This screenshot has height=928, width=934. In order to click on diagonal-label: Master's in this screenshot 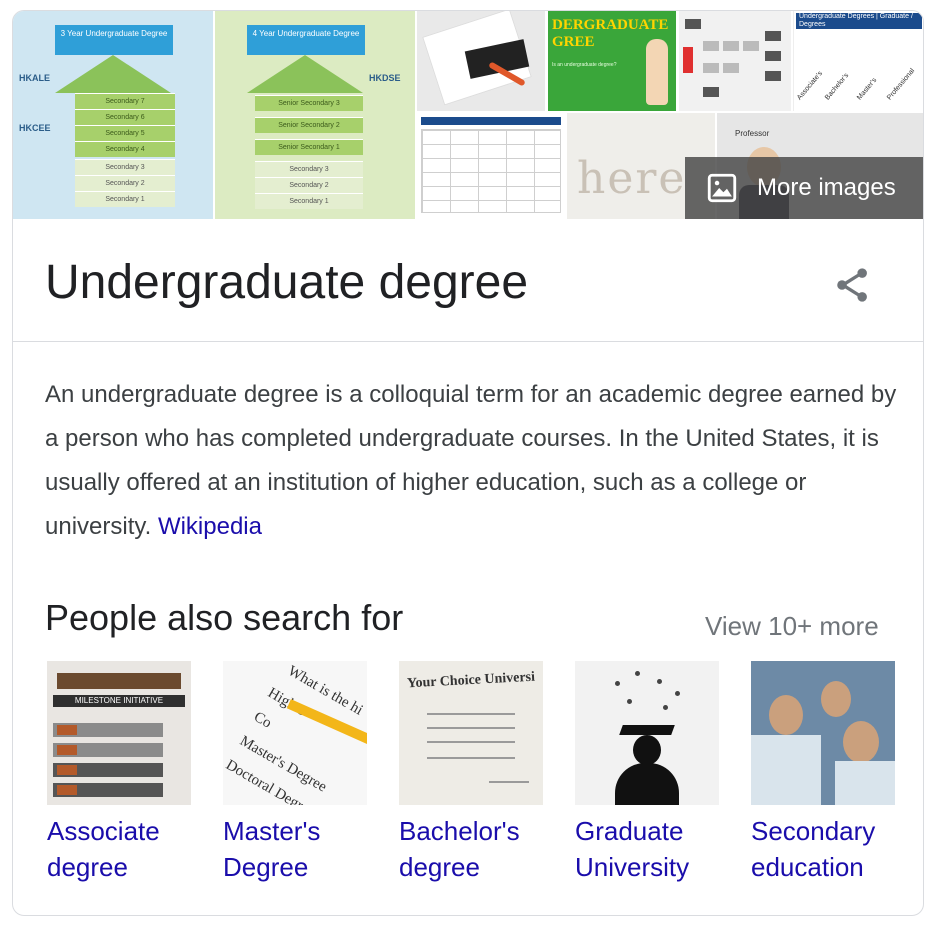, I will do `click(867, 89)`.